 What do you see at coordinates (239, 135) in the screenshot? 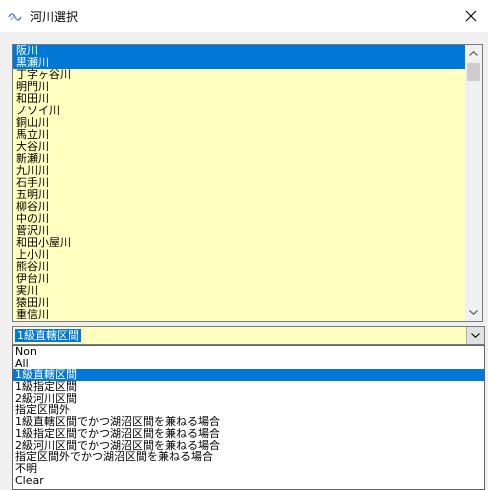
I see `river-list-item: 馬立川` at bounding box center [239, 135].